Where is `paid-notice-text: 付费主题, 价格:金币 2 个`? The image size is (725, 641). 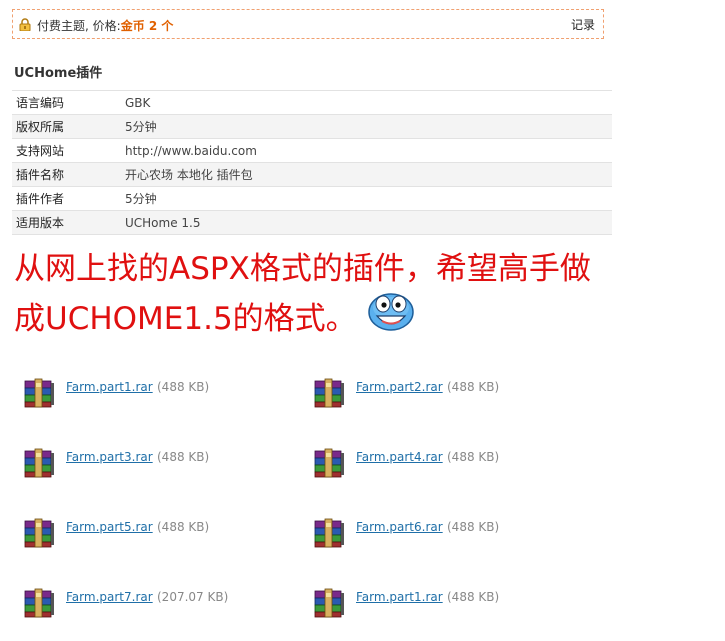
paid-notice-text: 付费主题, 价格:金币 2 个 is located at coordinates (105, 25).